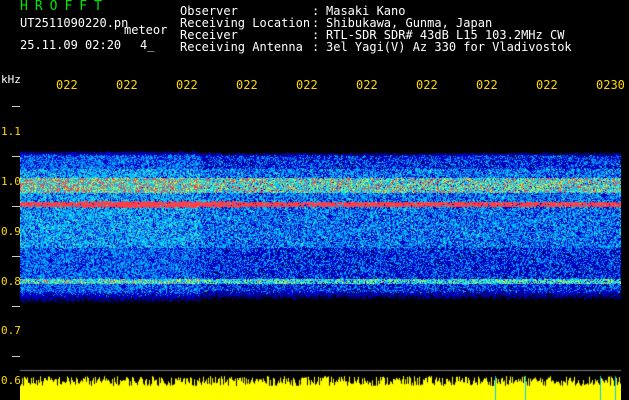 The width and height of the screenshot is (629, 400). Describe the element at coordinates (320, 385) in the screenshot. I see `noise-level-bar` at that location.